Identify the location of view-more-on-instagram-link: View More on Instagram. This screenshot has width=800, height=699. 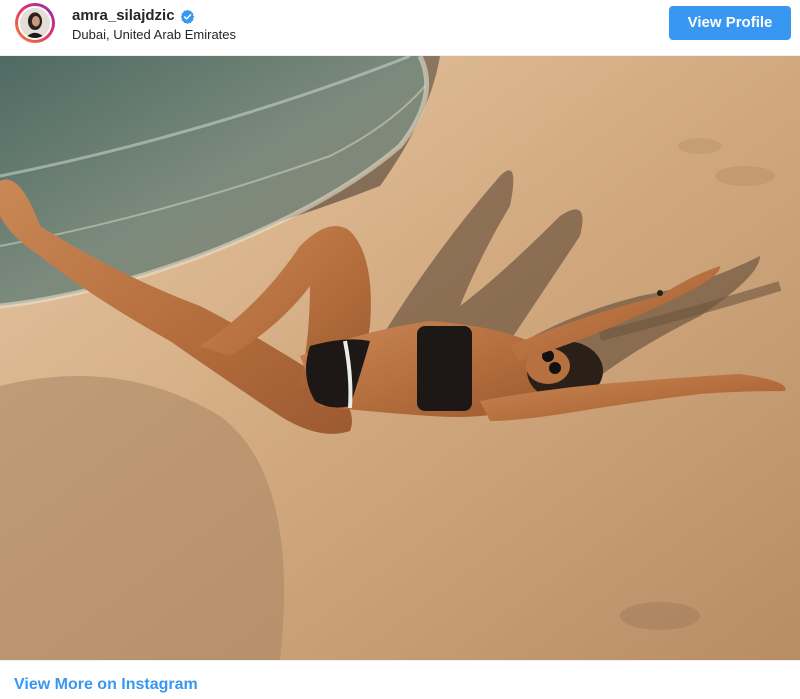
(106, 685).